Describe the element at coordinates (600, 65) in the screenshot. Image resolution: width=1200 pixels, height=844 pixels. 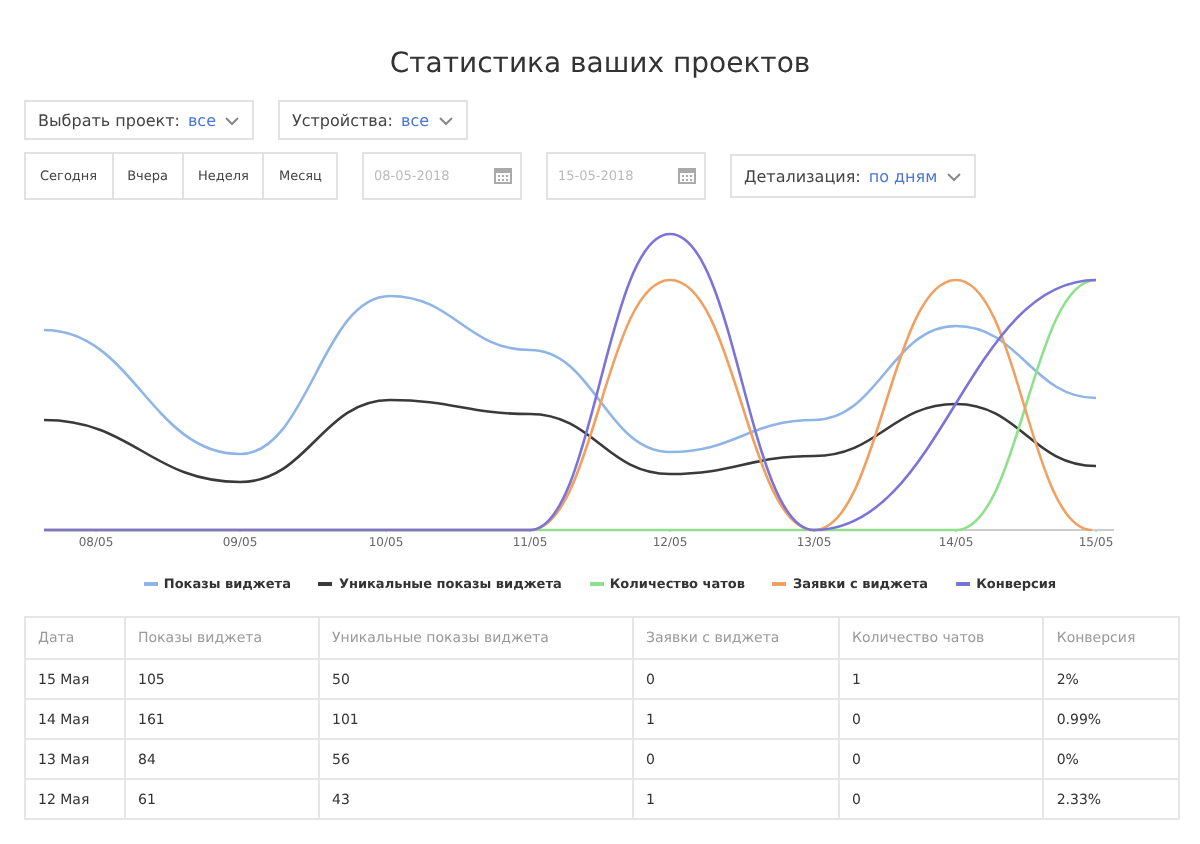
I see `page-title: Статистика ваших проектов` at that location.